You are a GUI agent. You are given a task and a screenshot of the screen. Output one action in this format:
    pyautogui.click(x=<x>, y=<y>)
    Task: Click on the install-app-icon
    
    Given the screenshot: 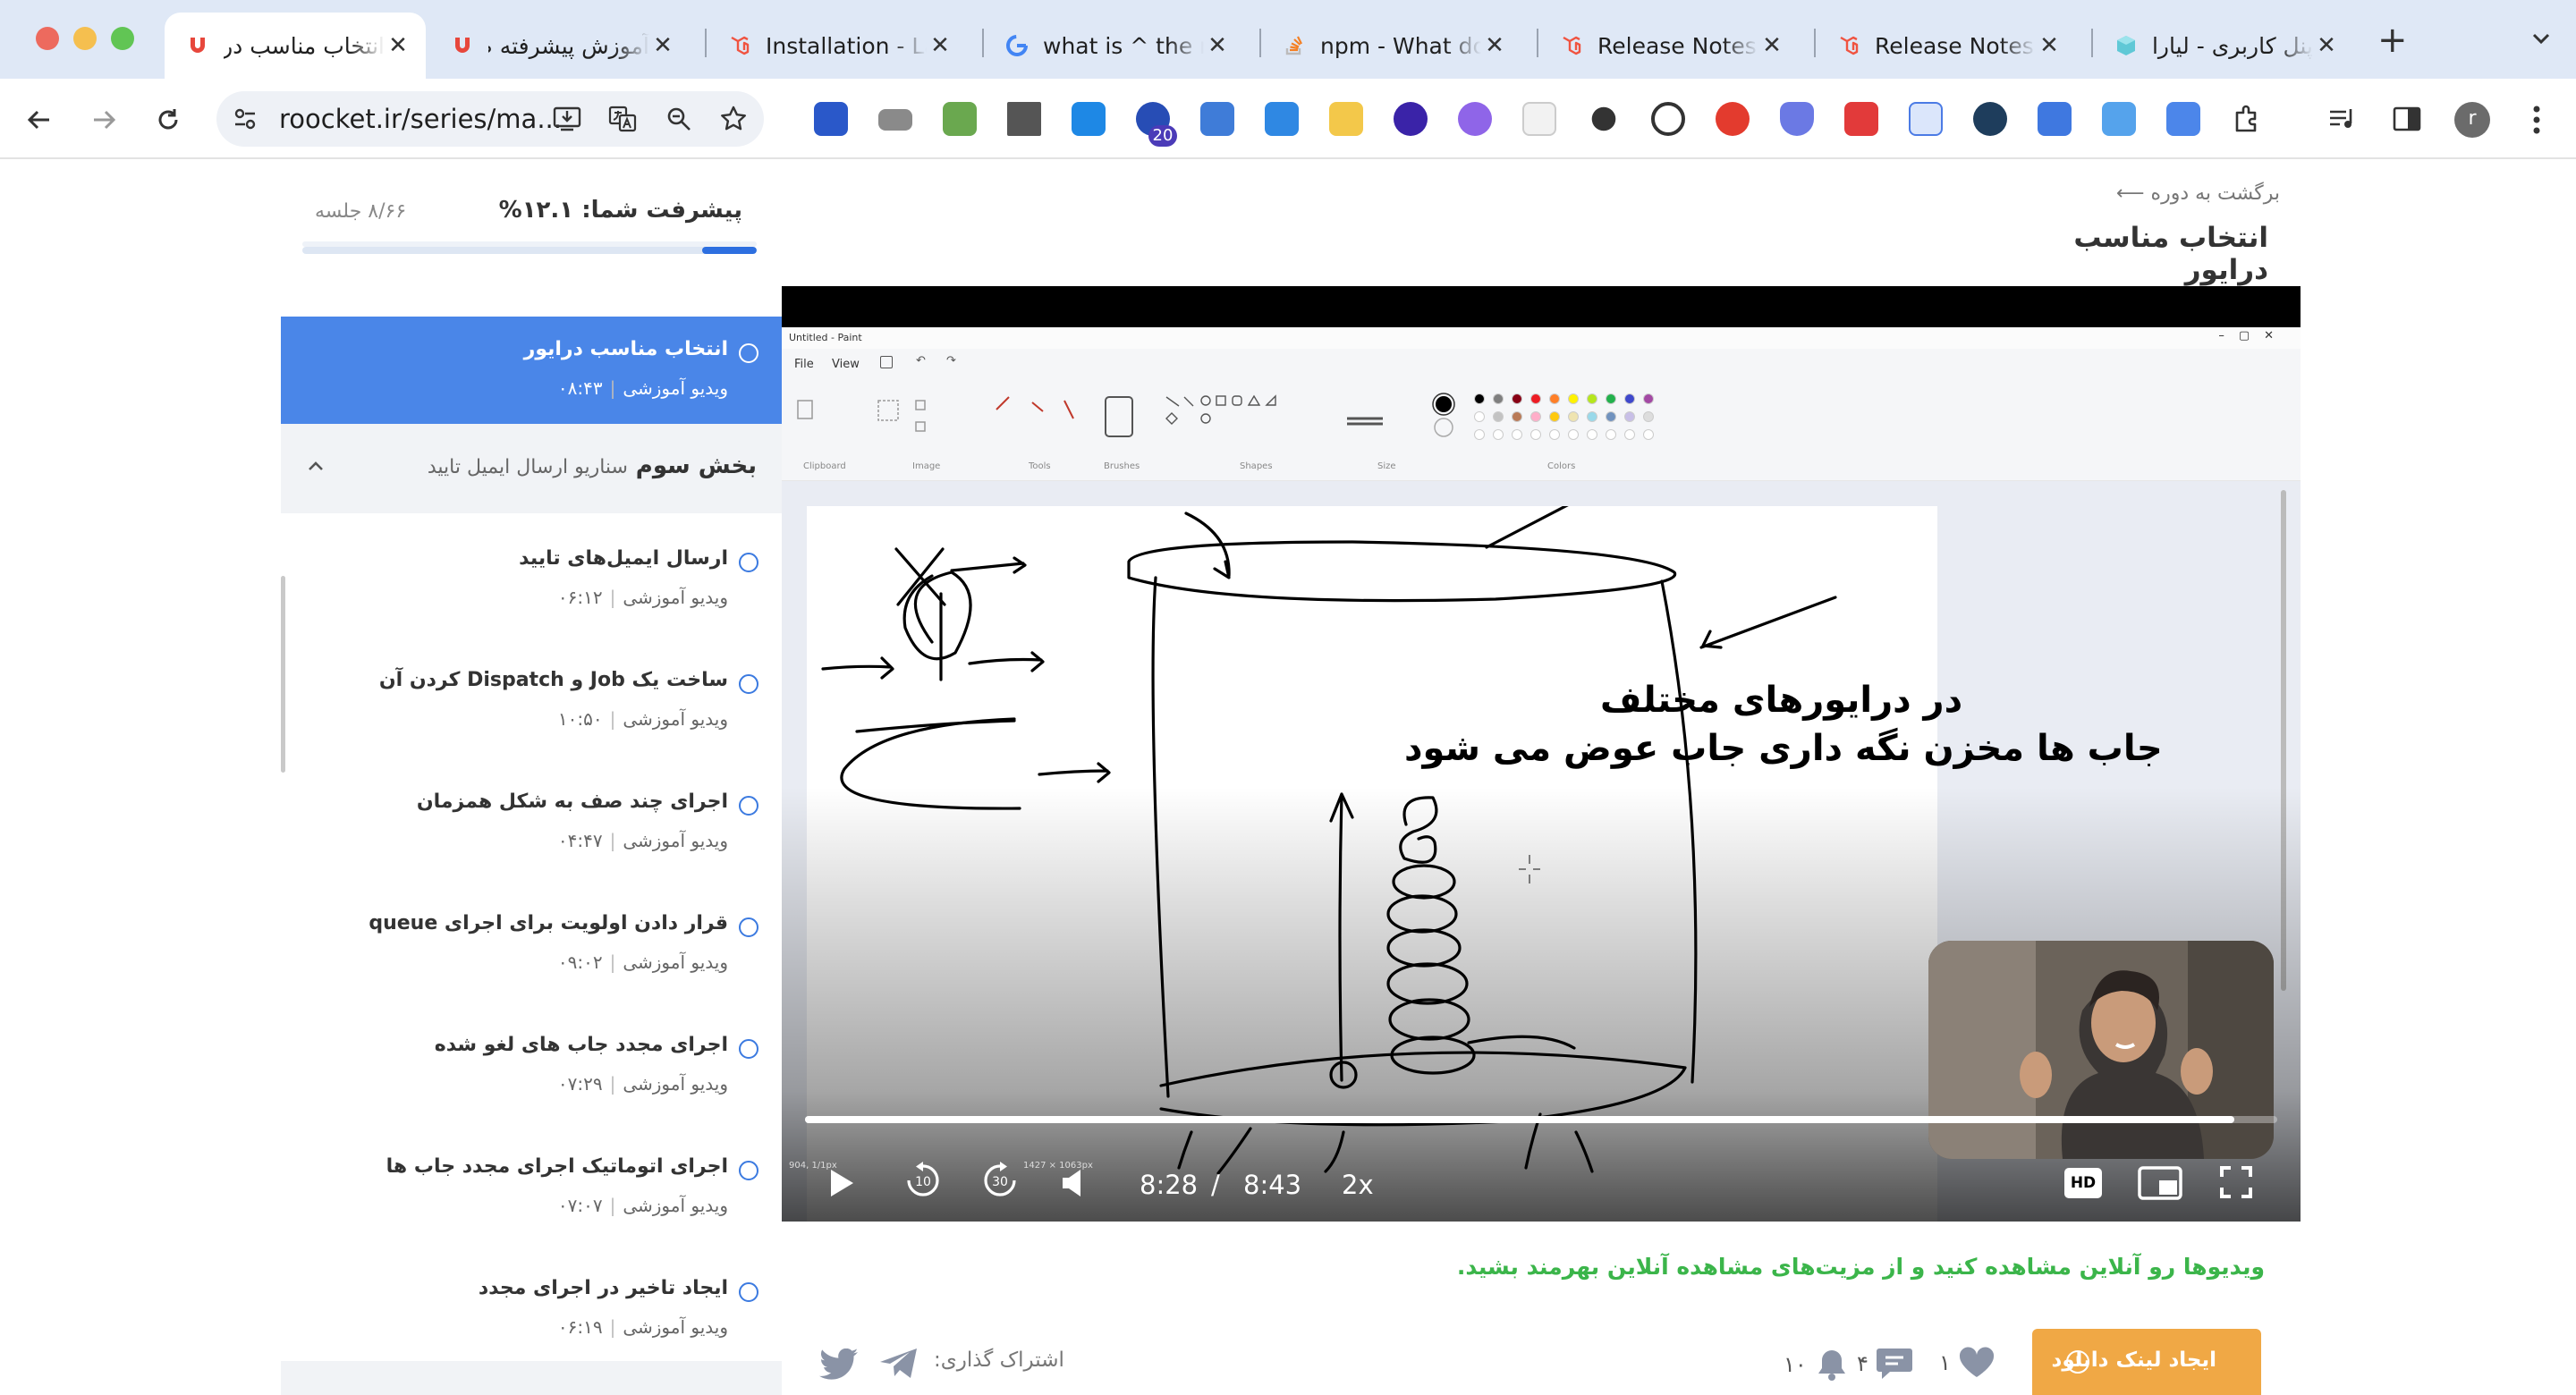 What is the action you would take?
    pyautogui.click(x=567, y=119)
    